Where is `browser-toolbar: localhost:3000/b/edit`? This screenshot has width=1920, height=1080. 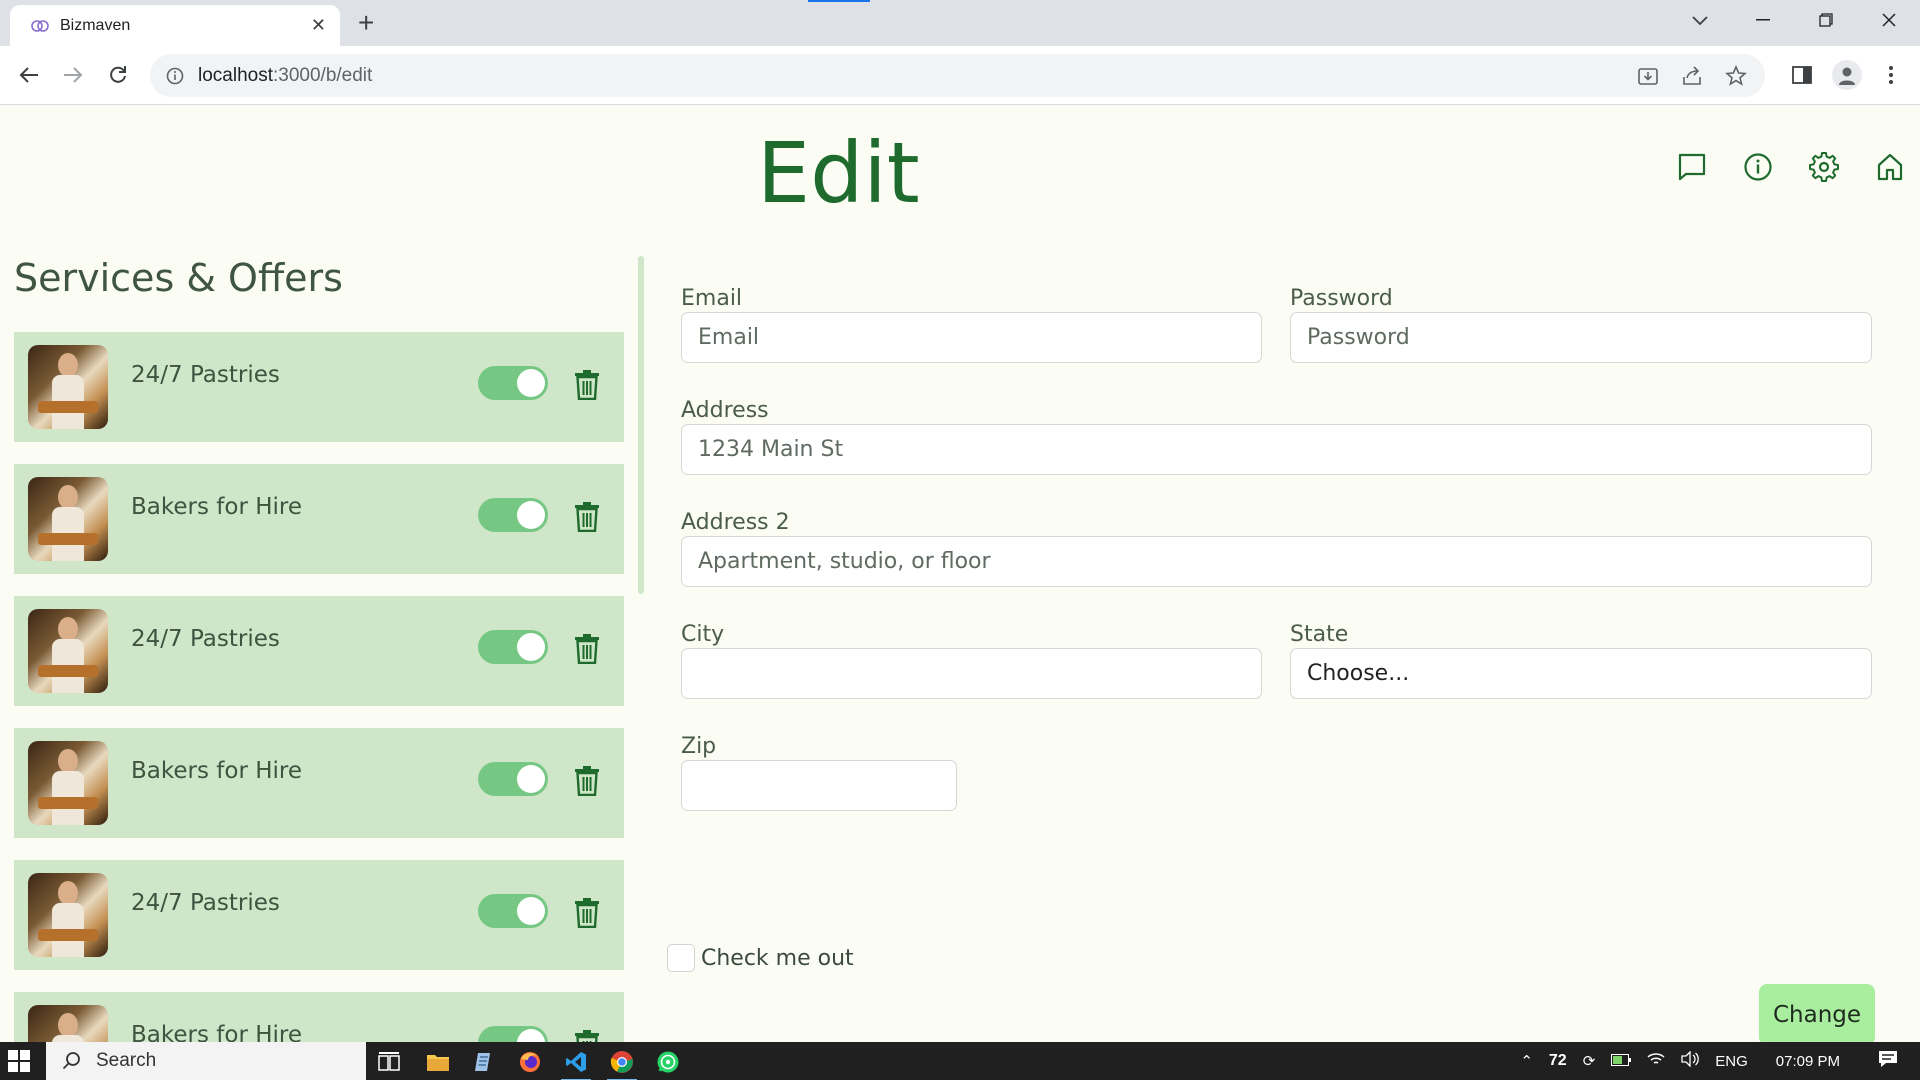
browser-toolbar: localhost:3000/b/edit is located at coordinates (960, 75).